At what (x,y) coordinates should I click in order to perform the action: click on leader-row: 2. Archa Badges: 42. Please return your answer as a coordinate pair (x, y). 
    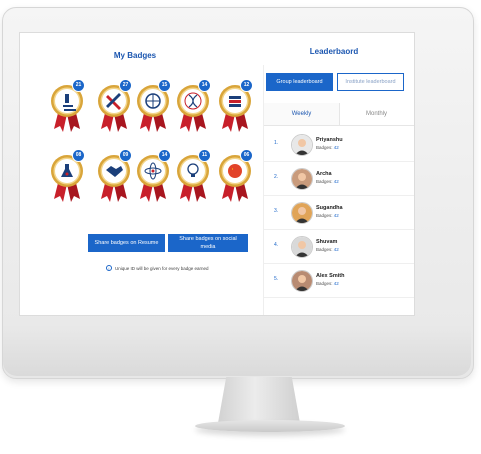
    Looking at the image, I should click on (339, 179).